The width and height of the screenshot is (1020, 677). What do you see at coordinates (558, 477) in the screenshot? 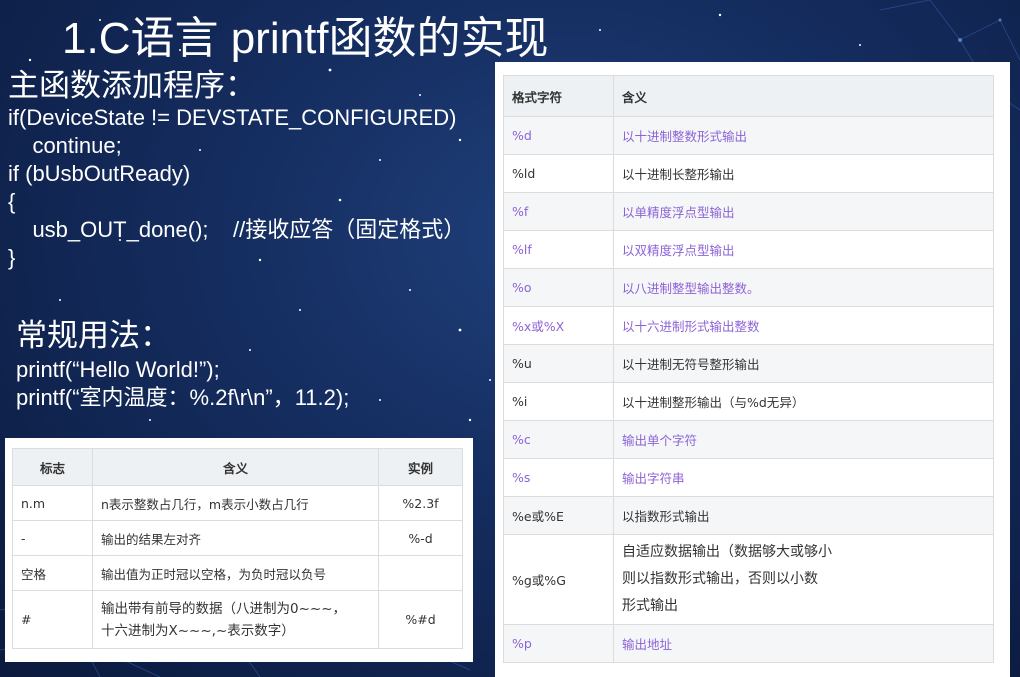
I see `format-code-cell: %s` at bounding box center [558, 477].